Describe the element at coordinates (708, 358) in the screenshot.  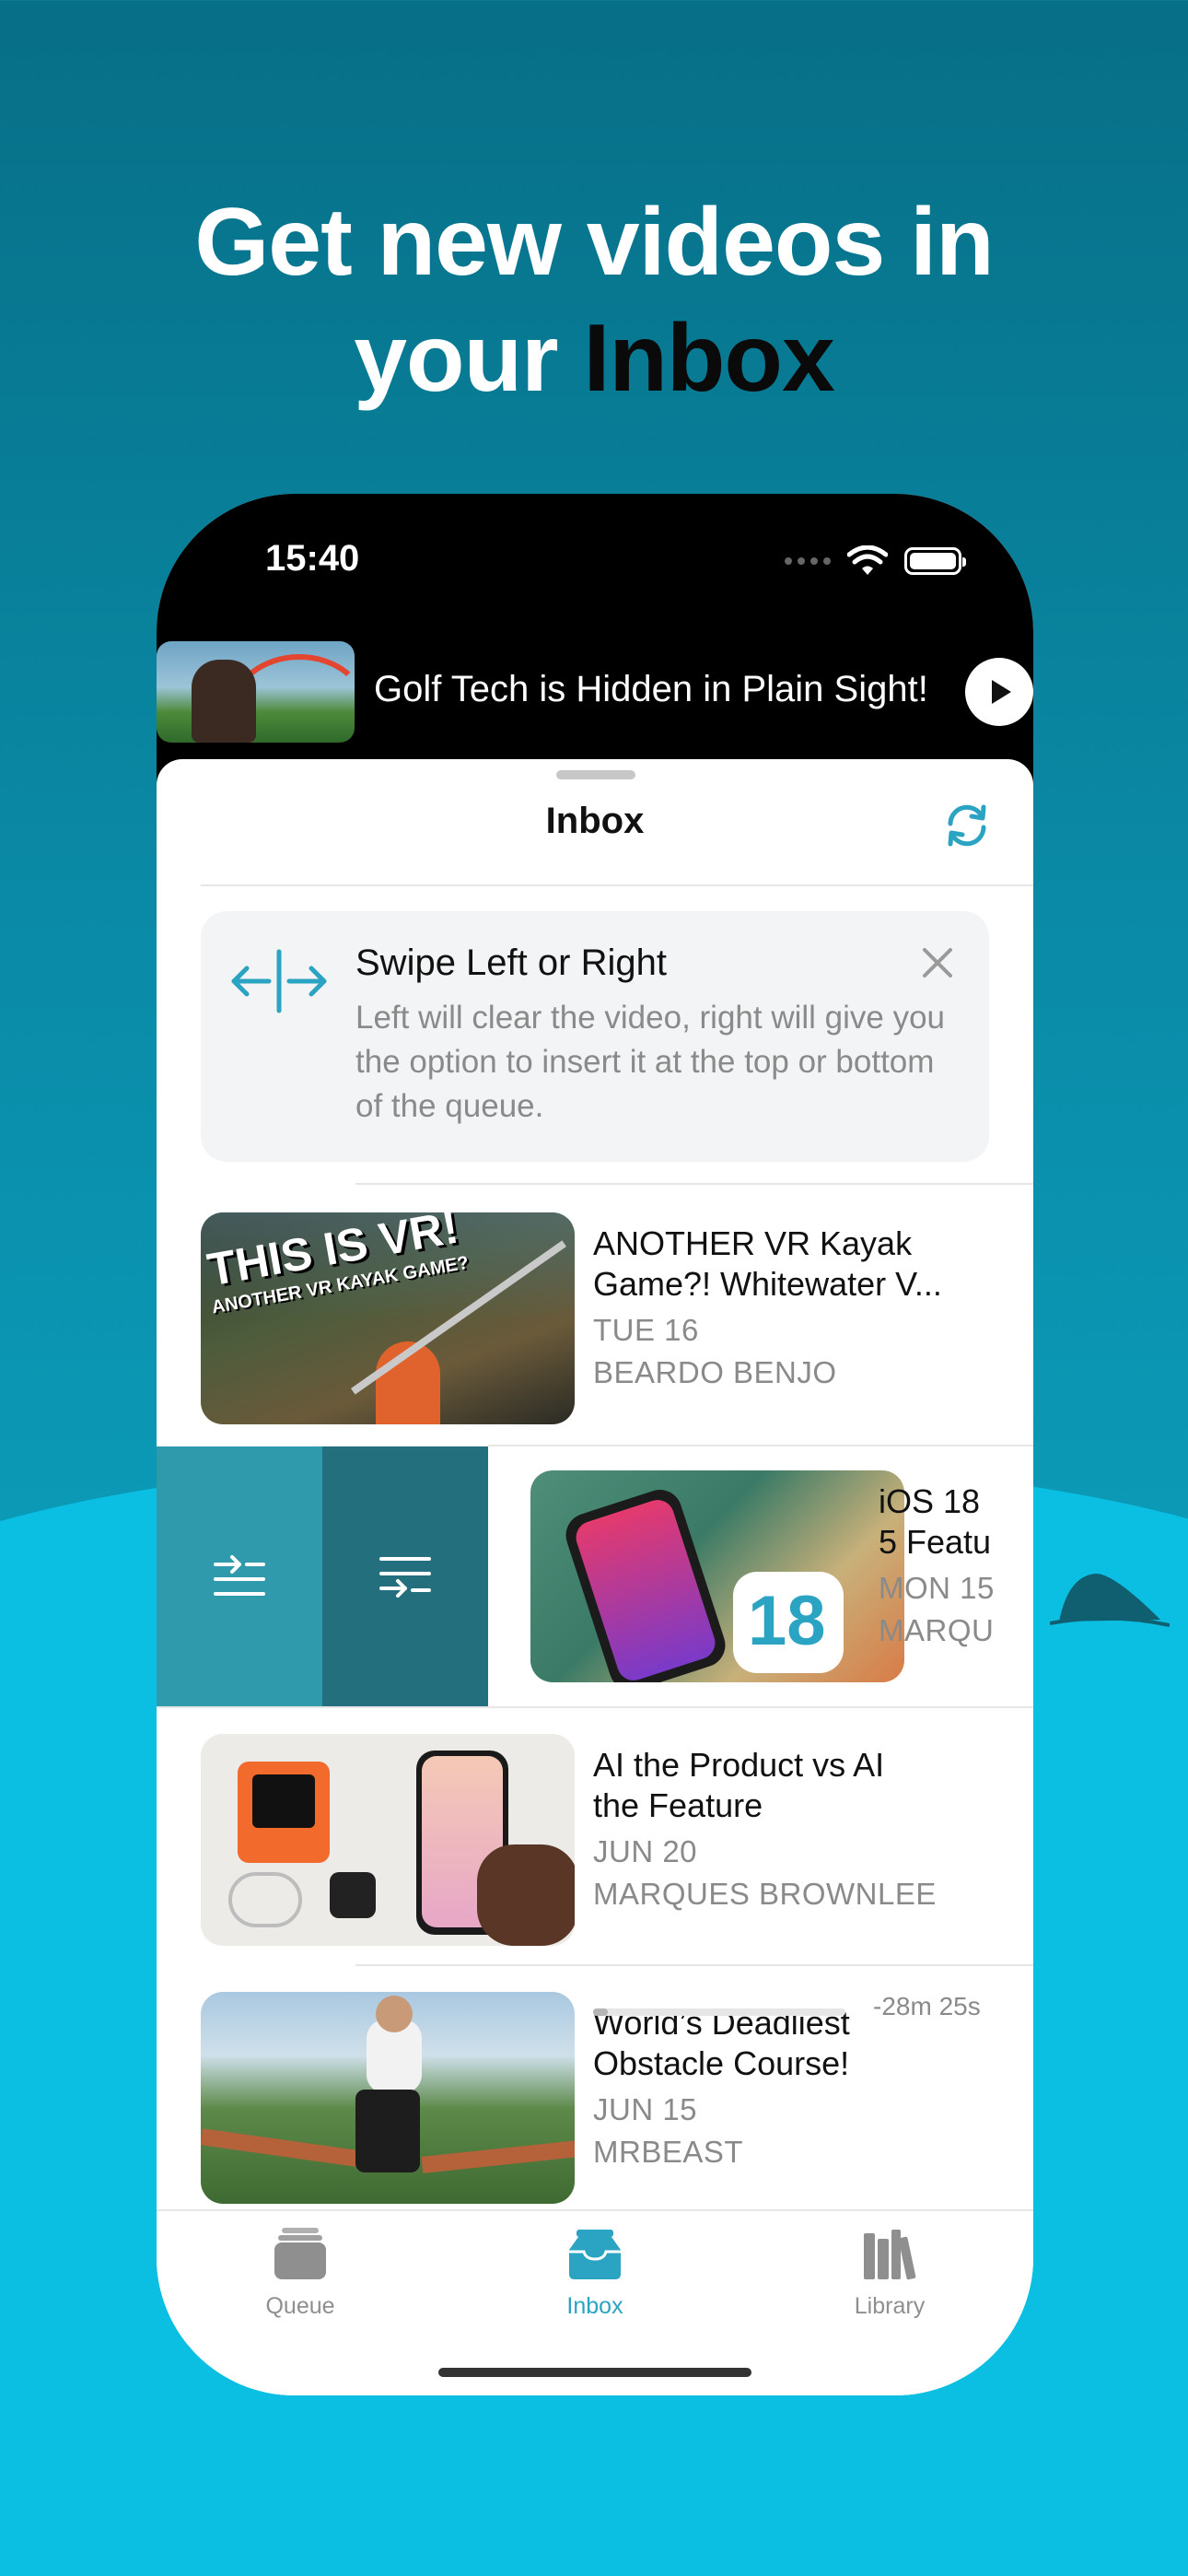
I see `headline-emphasis: Inbox` at that location.